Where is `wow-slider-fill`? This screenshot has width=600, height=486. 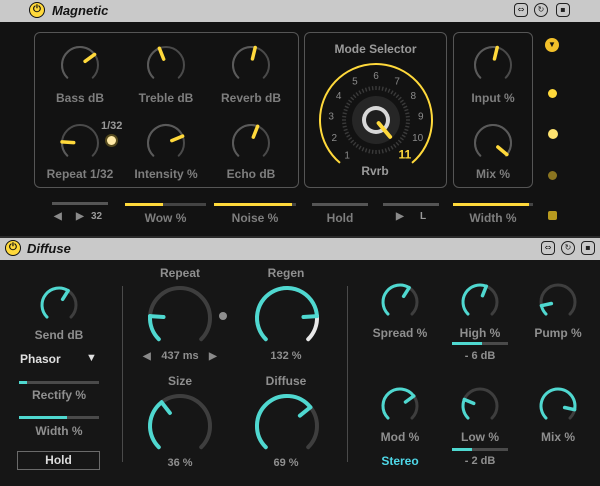 wow-slider-fill is located at coordinates (144, 204).